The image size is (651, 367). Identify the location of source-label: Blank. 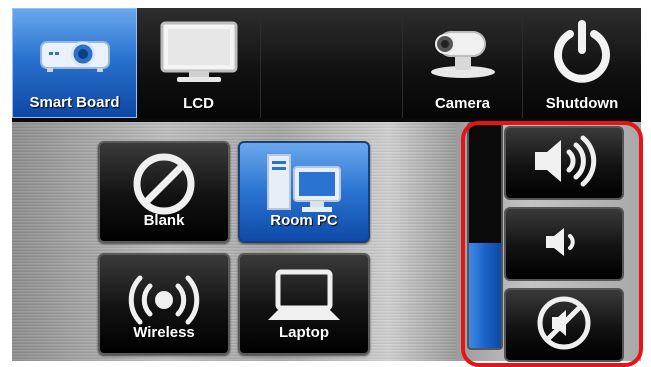
(164, 220).